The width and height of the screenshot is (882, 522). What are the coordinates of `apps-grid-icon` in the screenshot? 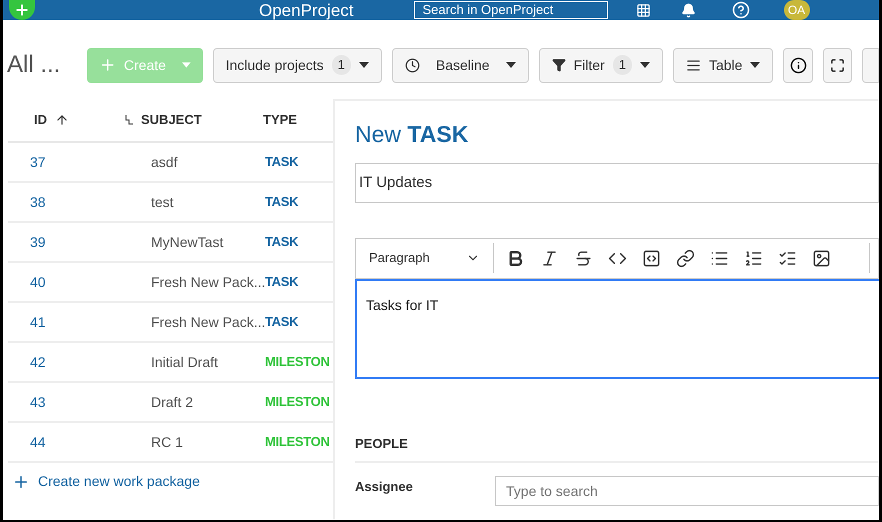 It's located at (643, 10).